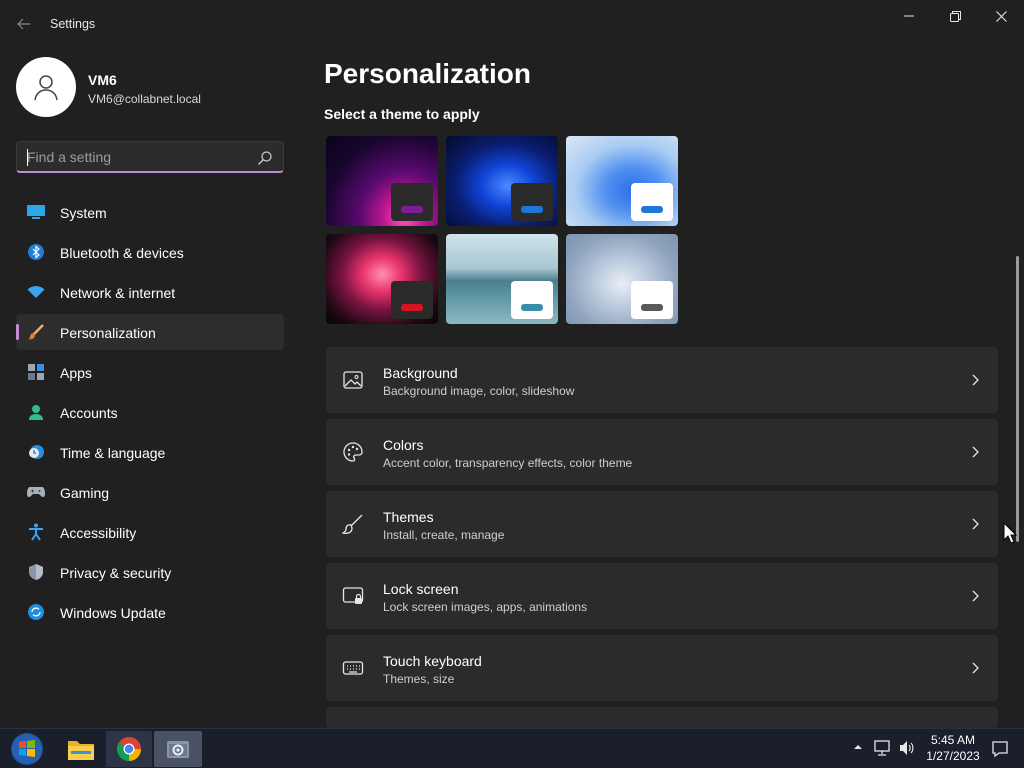  I want to click on accounts-icon, so click(36, 412).